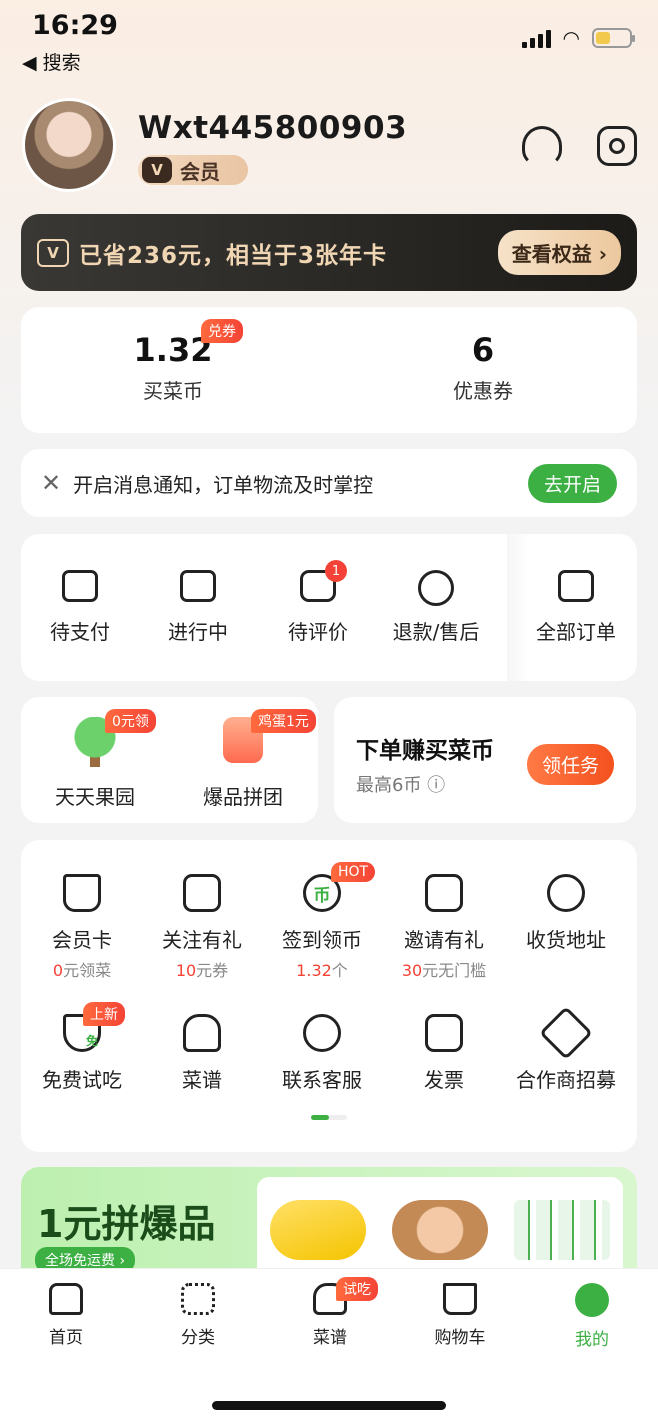 The width and height of the screenshot is (658, 1425). What do you see at coordinates (353, 872) in the screenshot?
I see `hot-tag: HOT` at bounding box center [353, 872].